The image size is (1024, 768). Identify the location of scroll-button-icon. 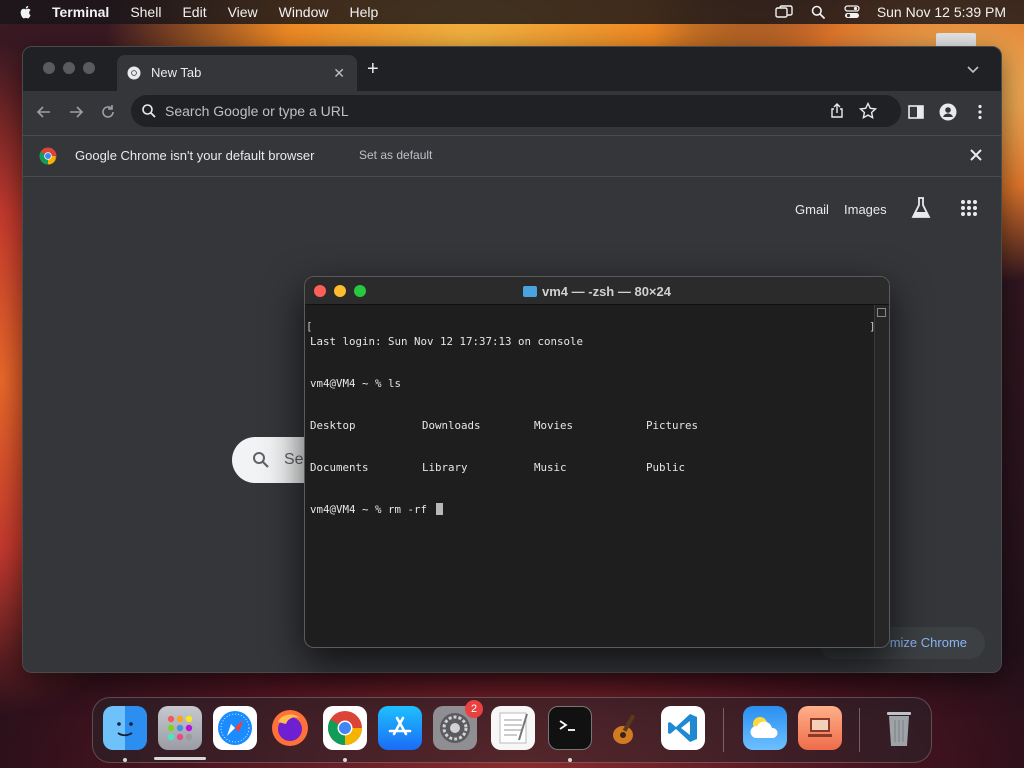
(881, 312).